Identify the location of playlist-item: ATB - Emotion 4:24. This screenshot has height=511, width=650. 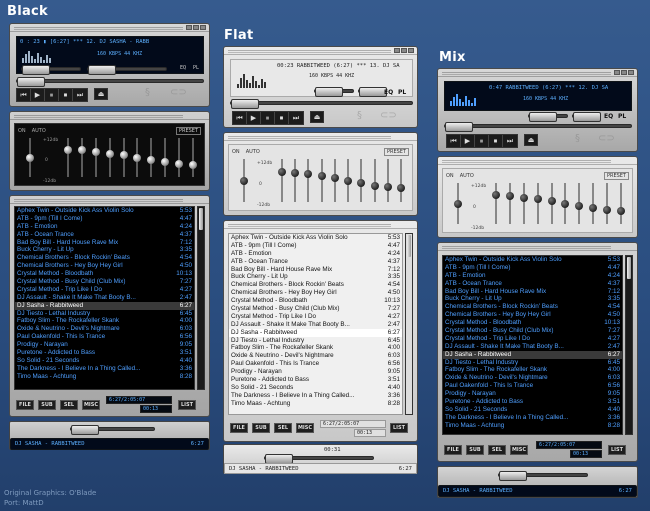
(315, 254).